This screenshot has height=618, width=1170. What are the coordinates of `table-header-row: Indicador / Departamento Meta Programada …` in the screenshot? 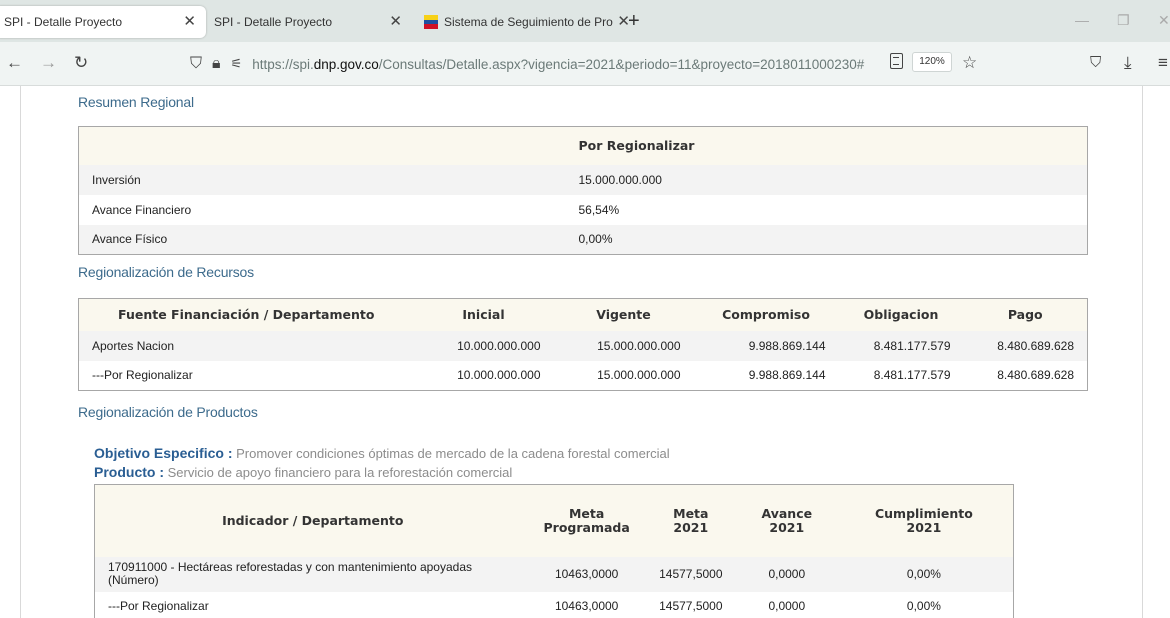 It's located at (554, 520).